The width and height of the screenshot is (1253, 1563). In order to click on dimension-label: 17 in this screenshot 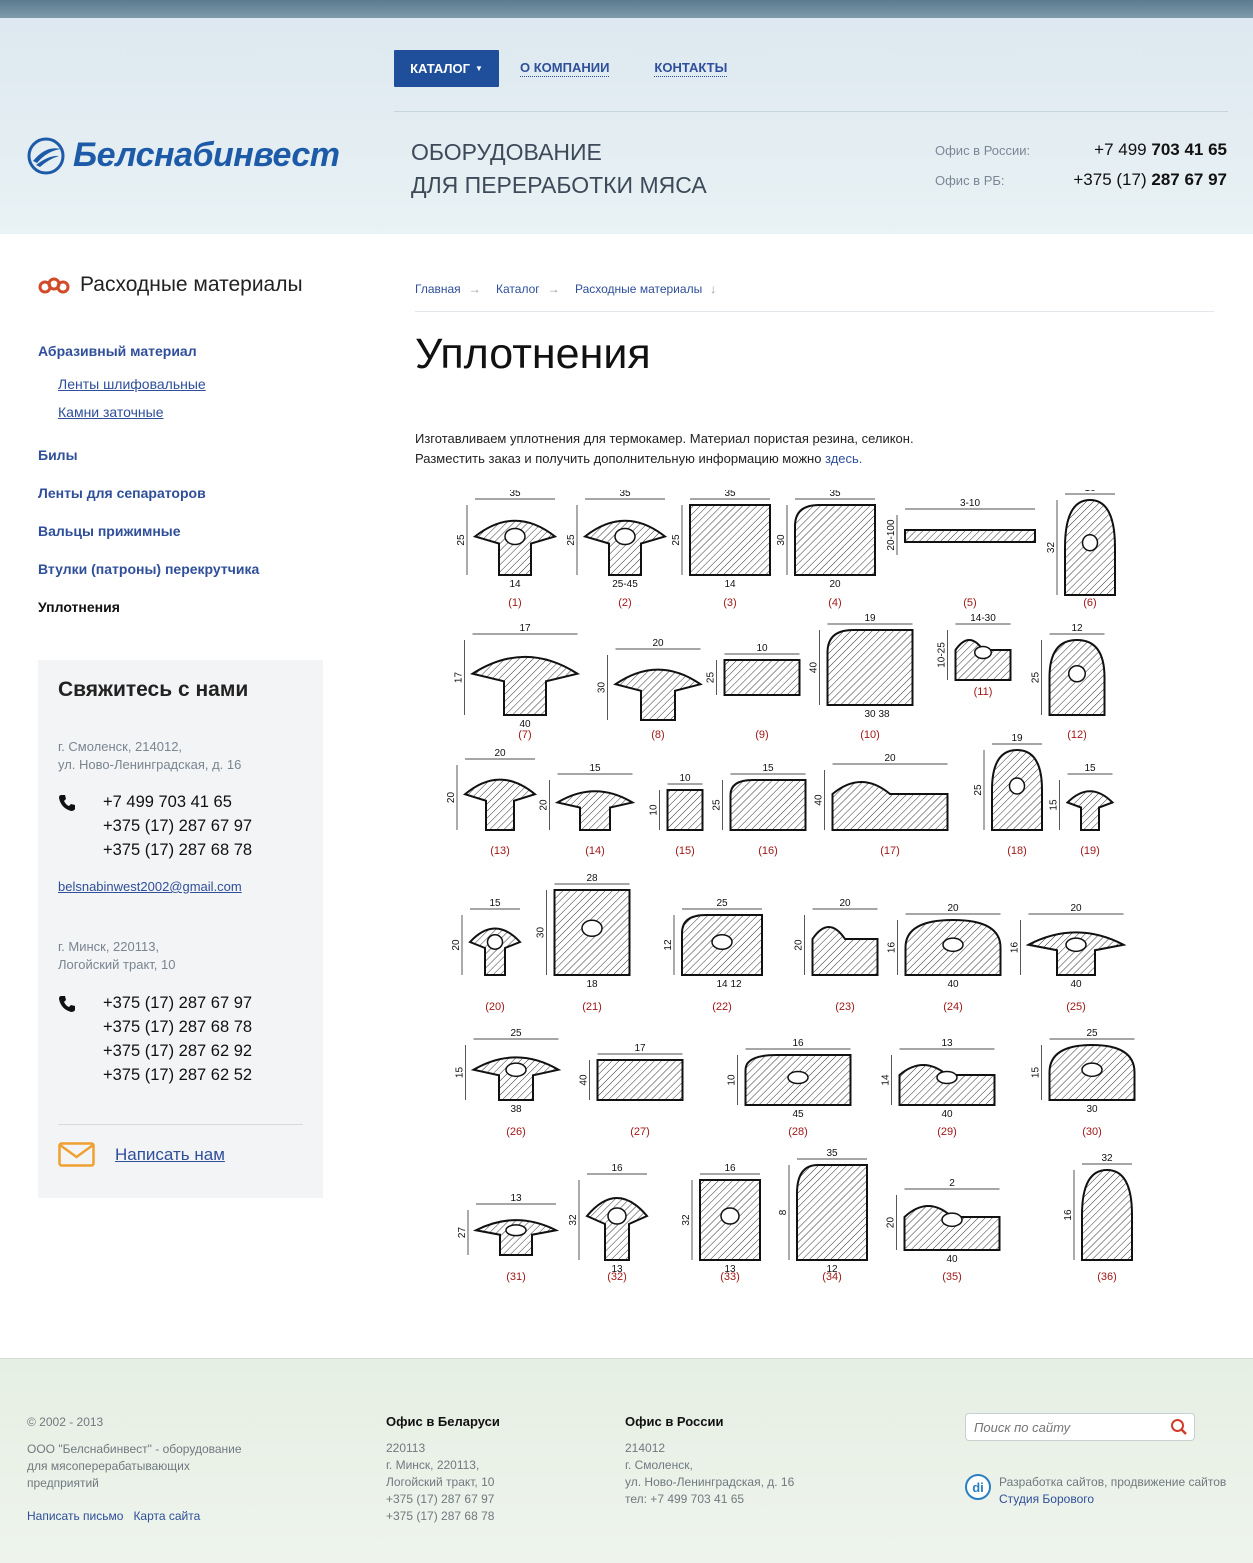, I will do `click(640, 1048)`.